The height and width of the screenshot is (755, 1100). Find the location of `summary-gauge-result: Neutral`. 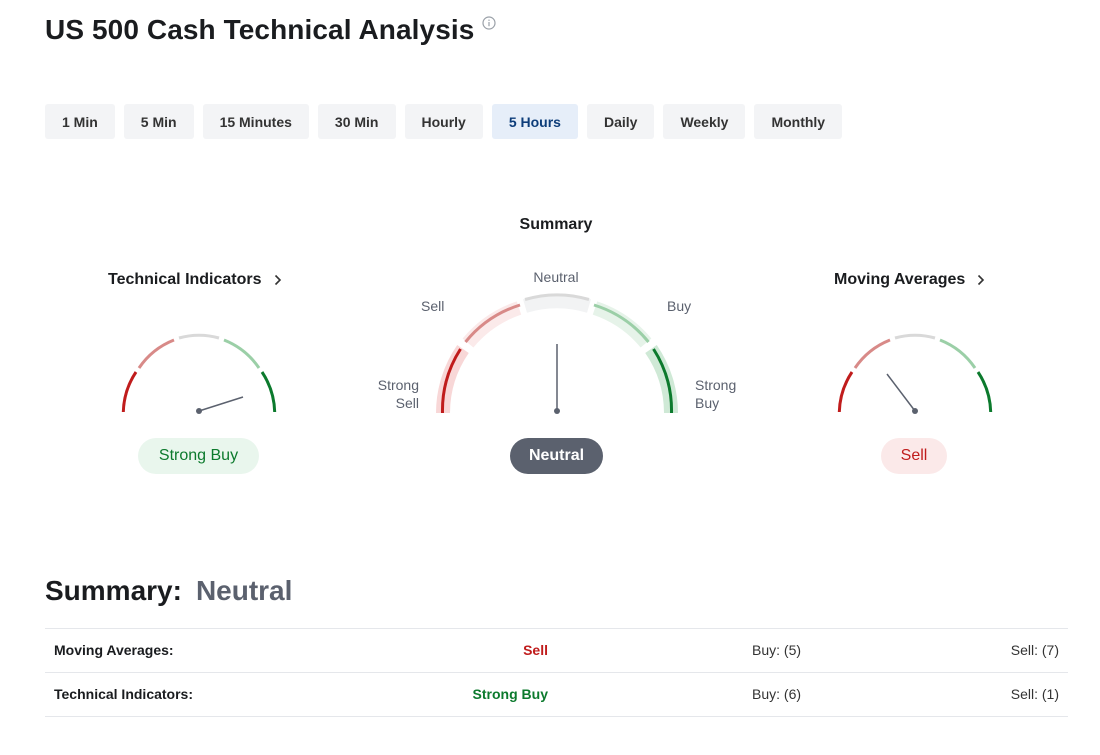

summary-gauge-result: Neutral is located at coordinates (556, 456).